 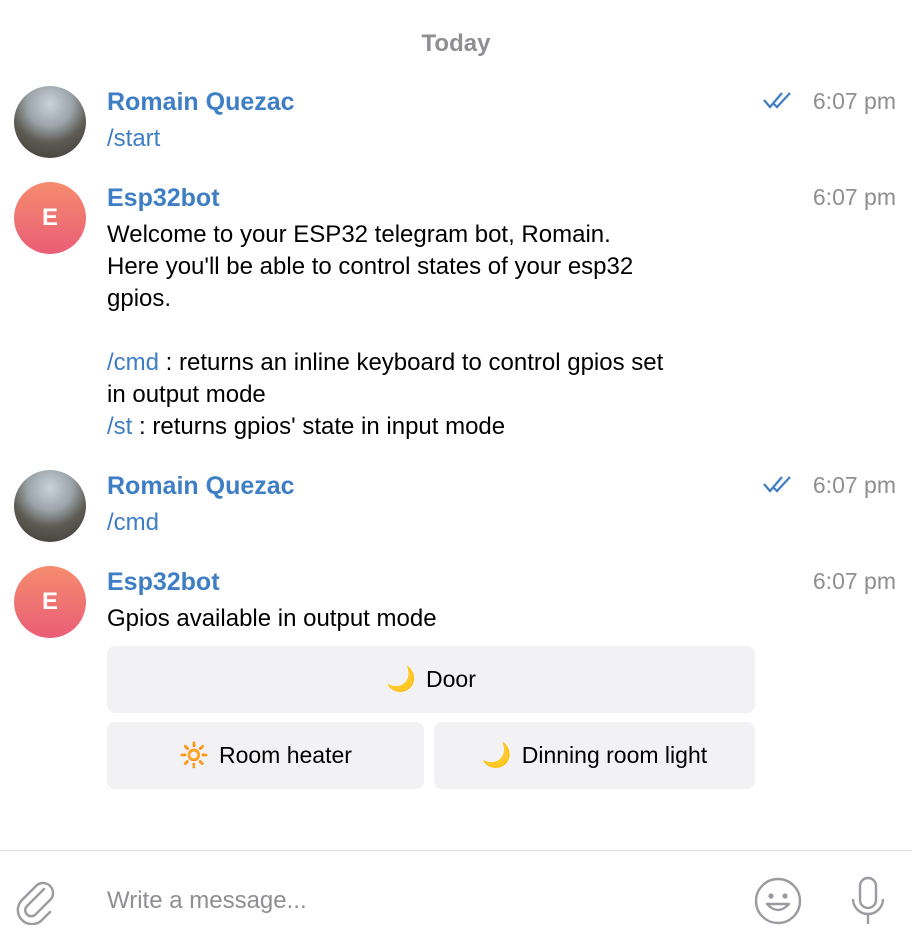 I want to click on command-link-cmd: /cmd, so click(x=133, y=362).